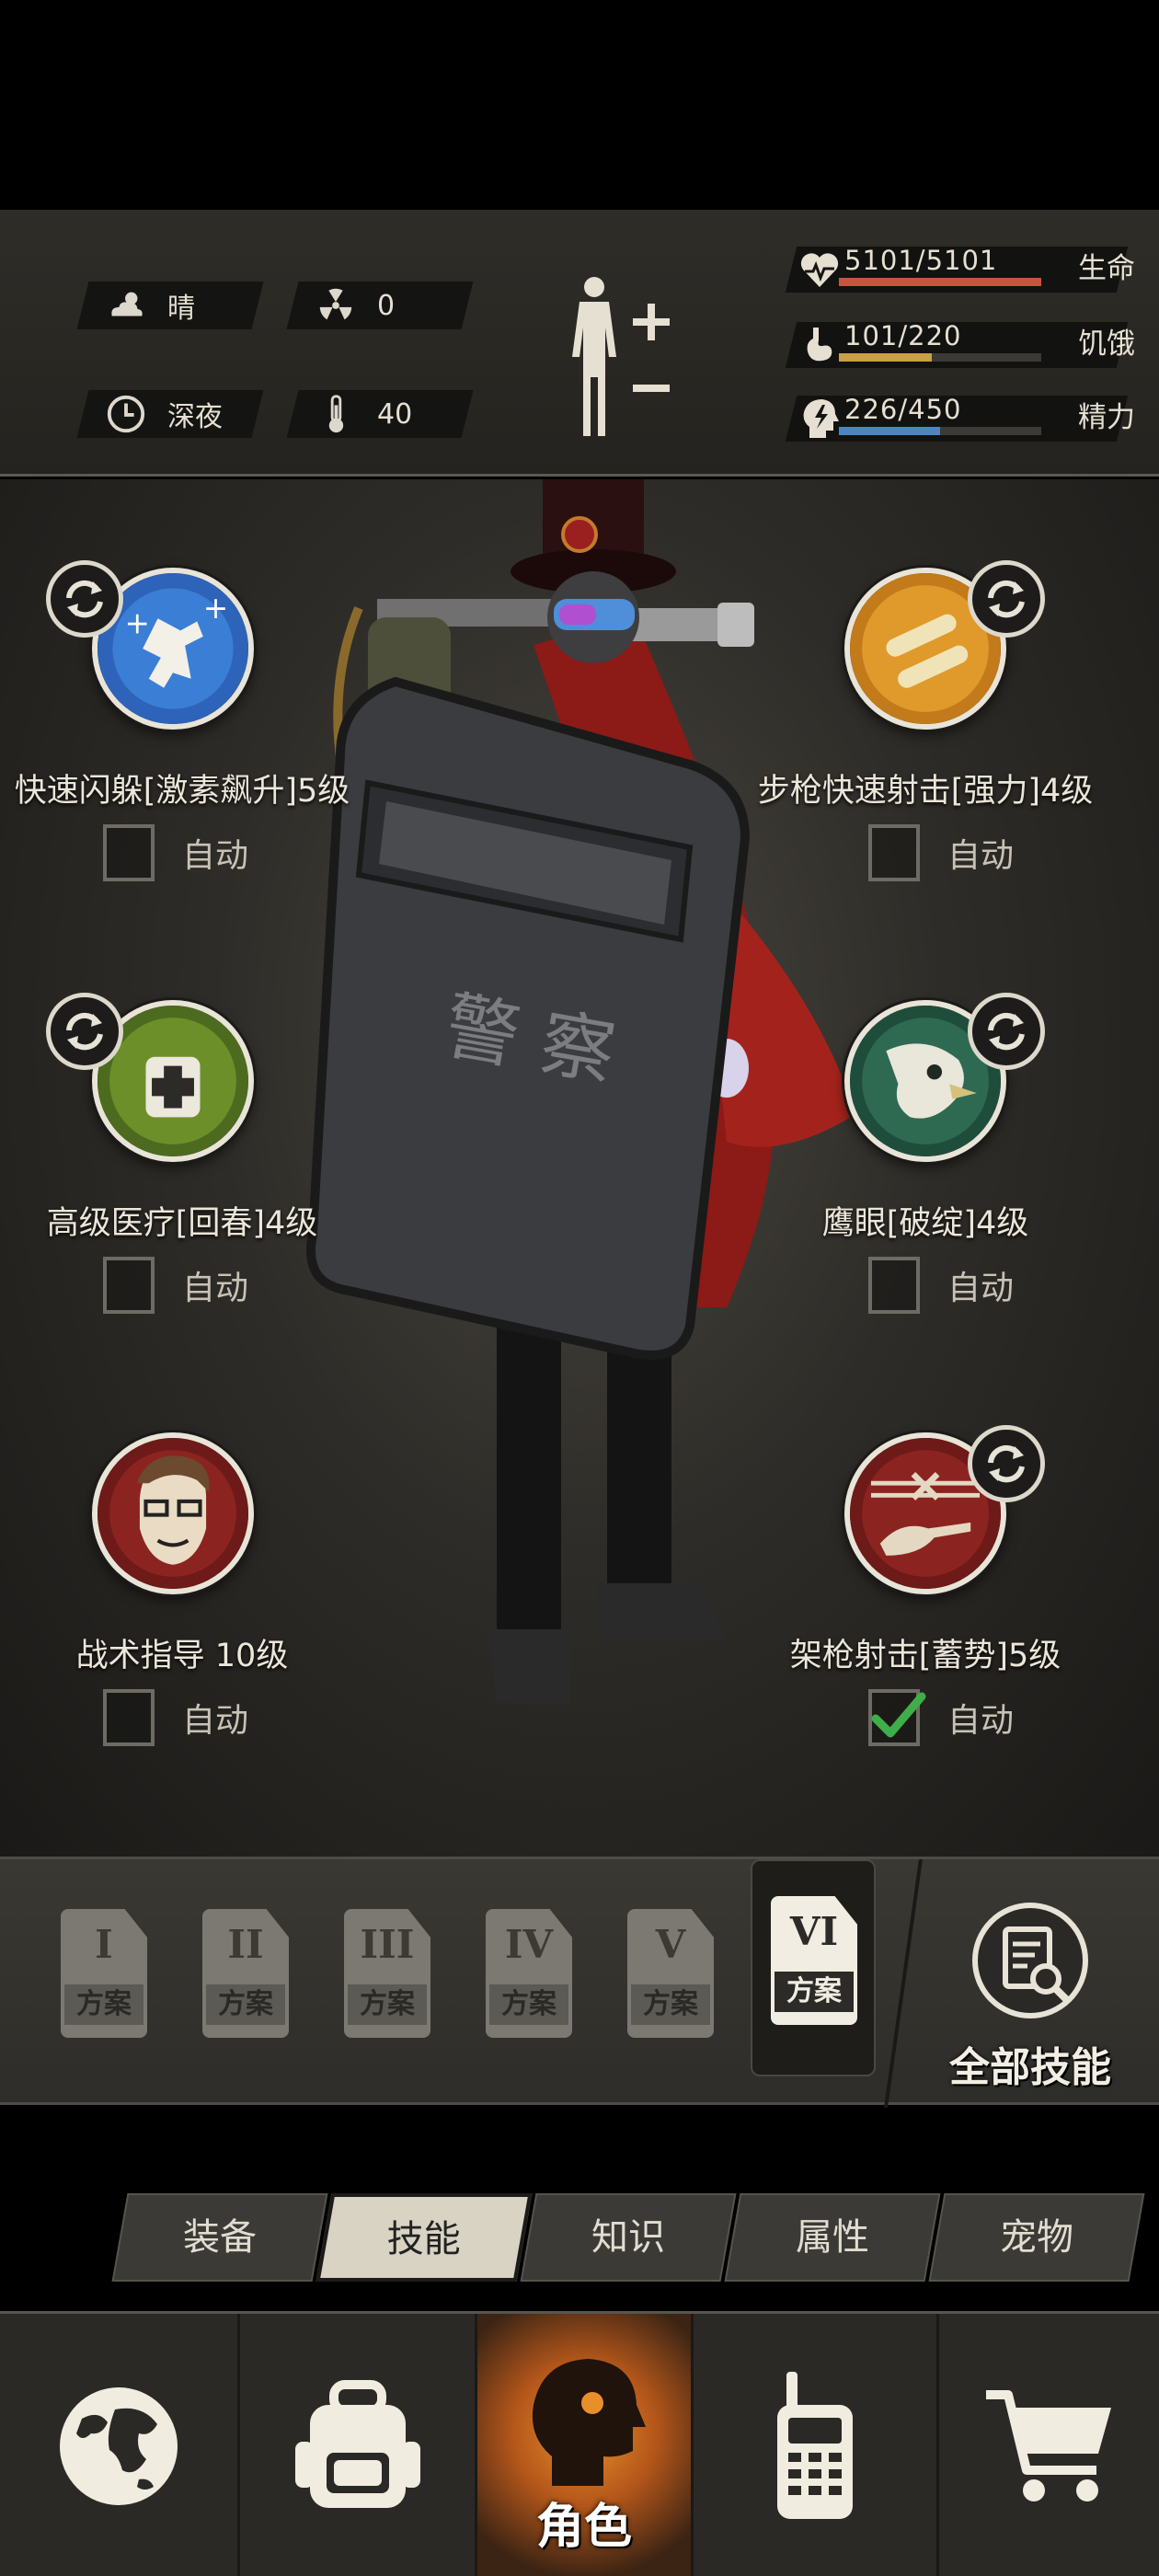 Image resolution: width=1159 pixels, height=2576 pixels. I want to click on plan-button-5: V 方案, so click(670, 1974).